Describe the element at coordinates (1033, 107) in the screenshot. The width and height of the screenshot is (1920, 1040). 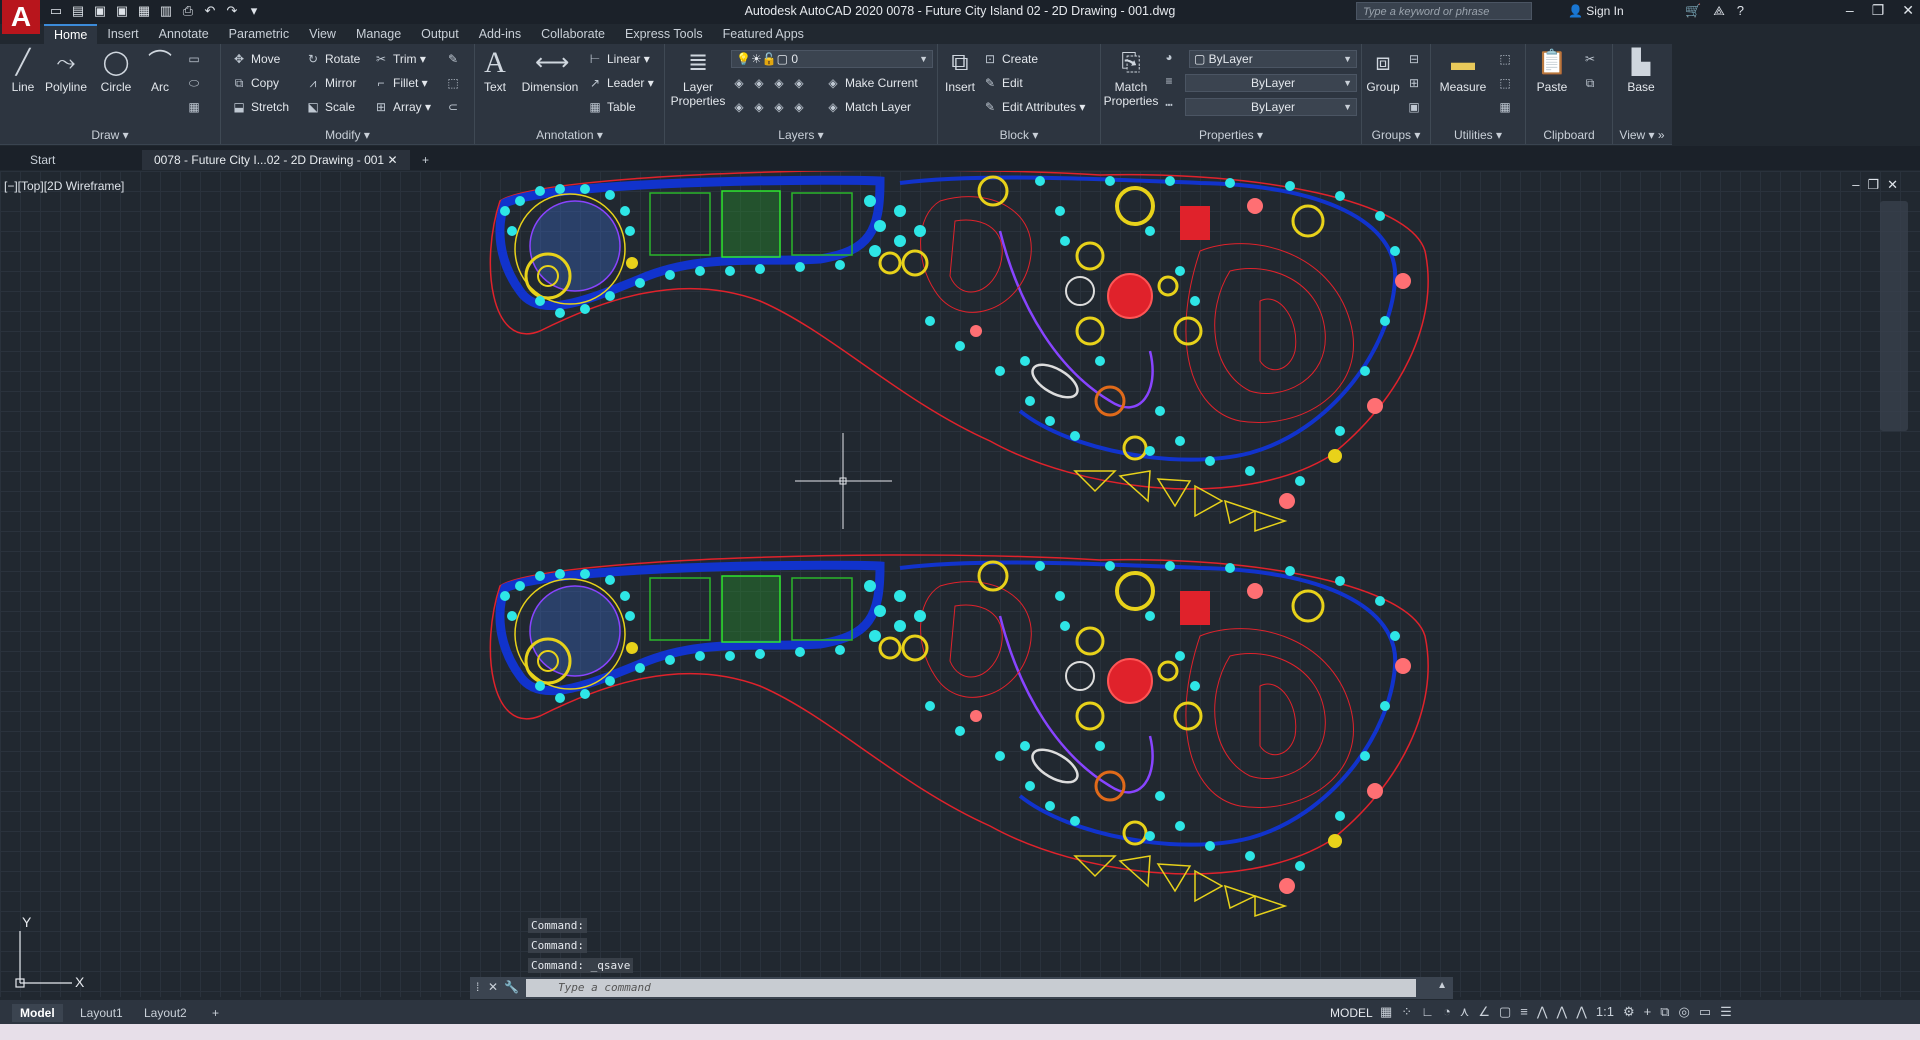
I see `edit-attributes-button: ✎ Edit Attributes ▾` at that location.